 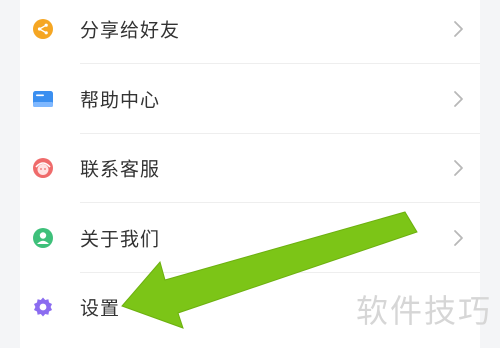 What do you see at coordinates (120, 100) in the screenshot?
I see `menu-item-label: 帮助中心` at bounding box center [120, 100].